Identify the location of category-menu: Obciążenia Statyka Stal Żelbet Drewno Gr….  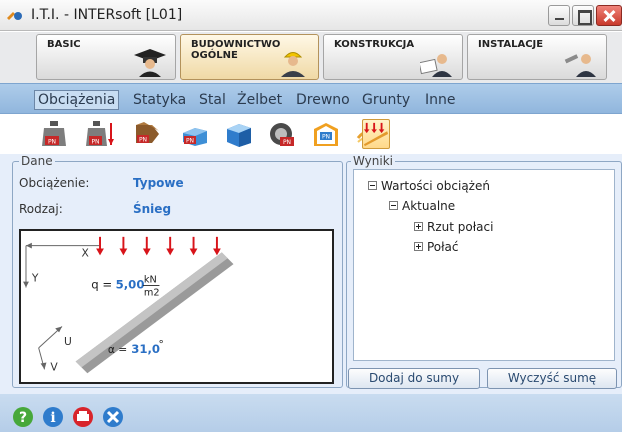
(311, 98).